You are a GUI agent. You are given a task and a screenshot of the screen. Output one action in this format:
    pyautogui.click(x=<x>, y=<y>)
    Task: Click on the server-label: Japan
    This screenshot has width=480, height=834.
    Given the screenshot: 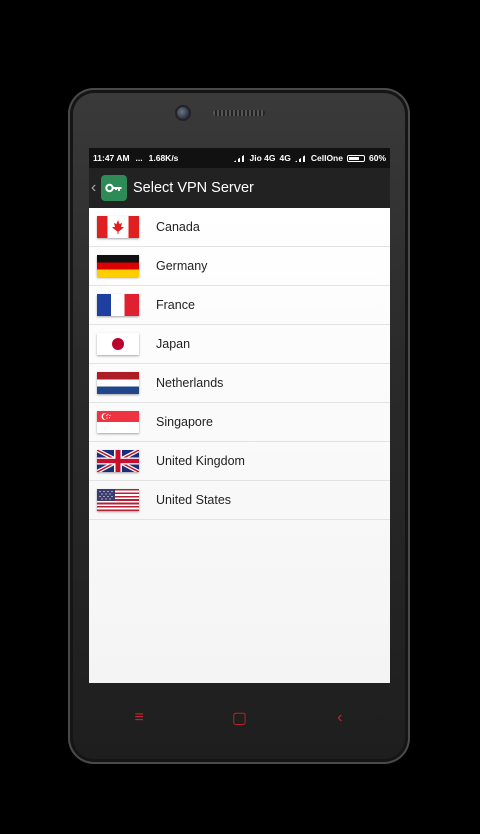 What is the action you would take?
    pyautogui.click(x=173, y=344)
    